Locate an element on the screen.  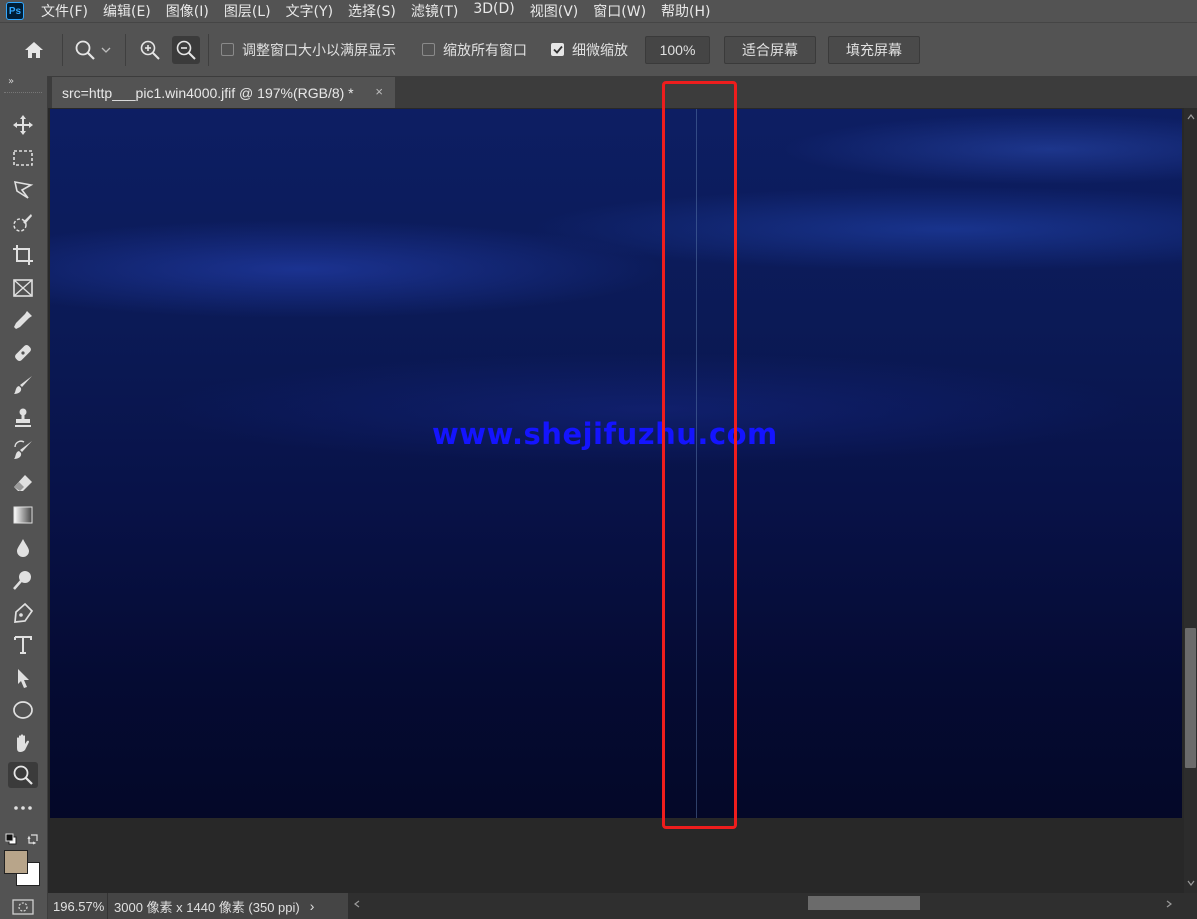
quick-select-tool is located at coordinates (23, 223).